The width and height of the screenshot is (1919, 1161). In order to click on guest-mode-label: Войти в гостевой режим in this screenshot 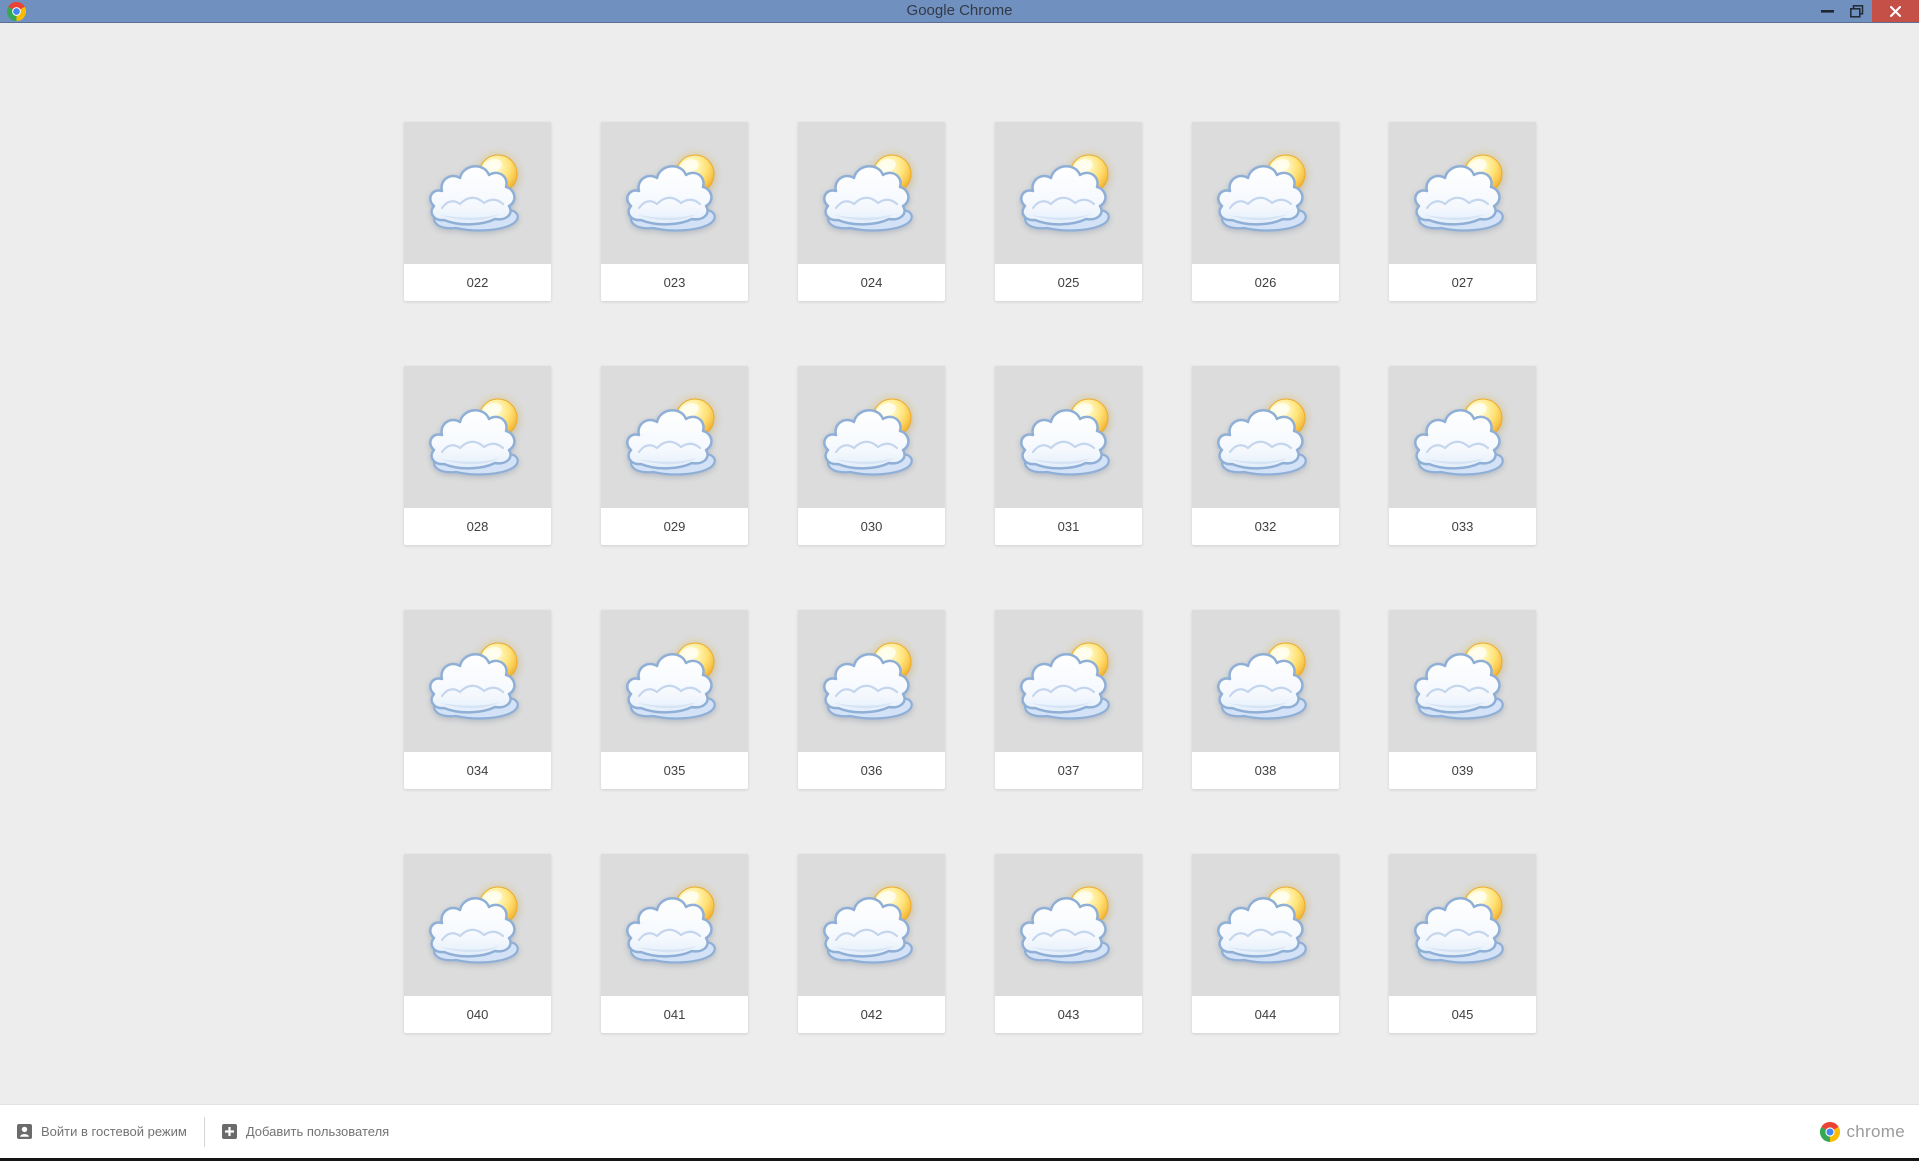, I will do `click(114, 1131)`.